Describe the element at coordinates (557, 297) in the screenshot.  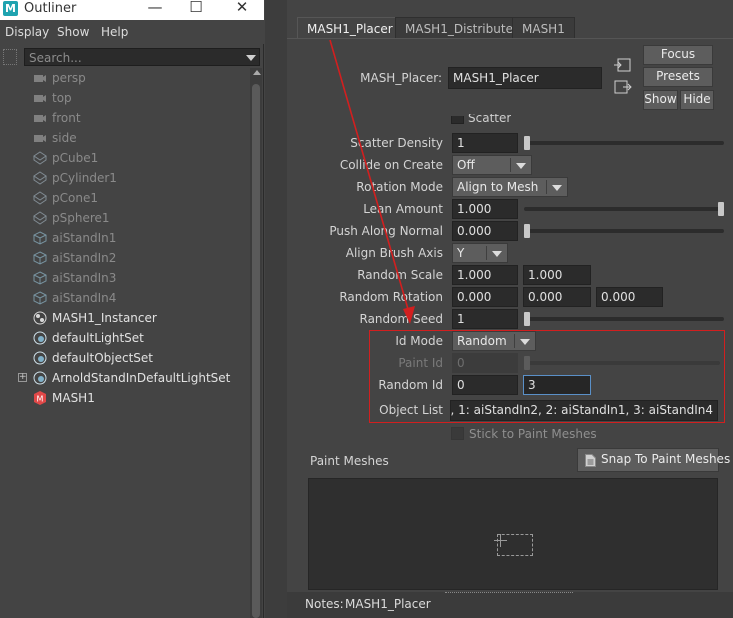
I see `random-rotation-y-field: 0.000` at that location.